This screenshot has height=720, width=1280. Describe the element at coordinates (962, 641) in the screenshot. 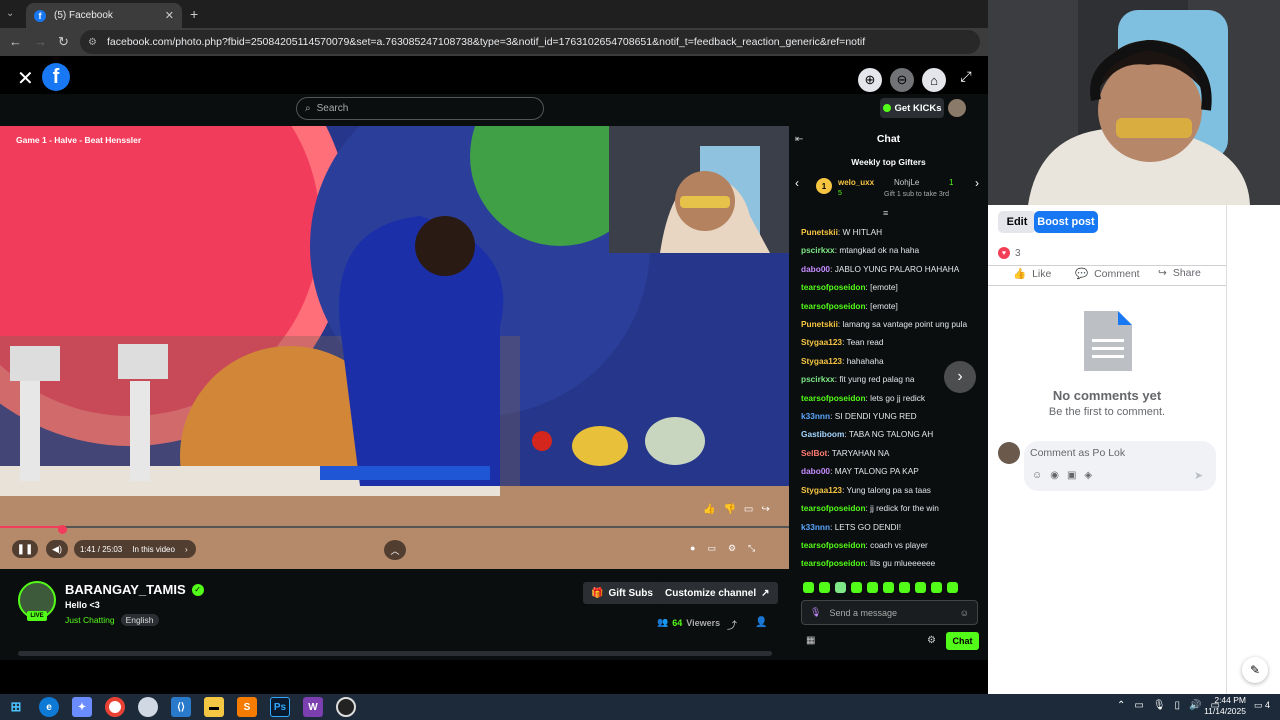

I see `chat-send-button: Chat` at that location.